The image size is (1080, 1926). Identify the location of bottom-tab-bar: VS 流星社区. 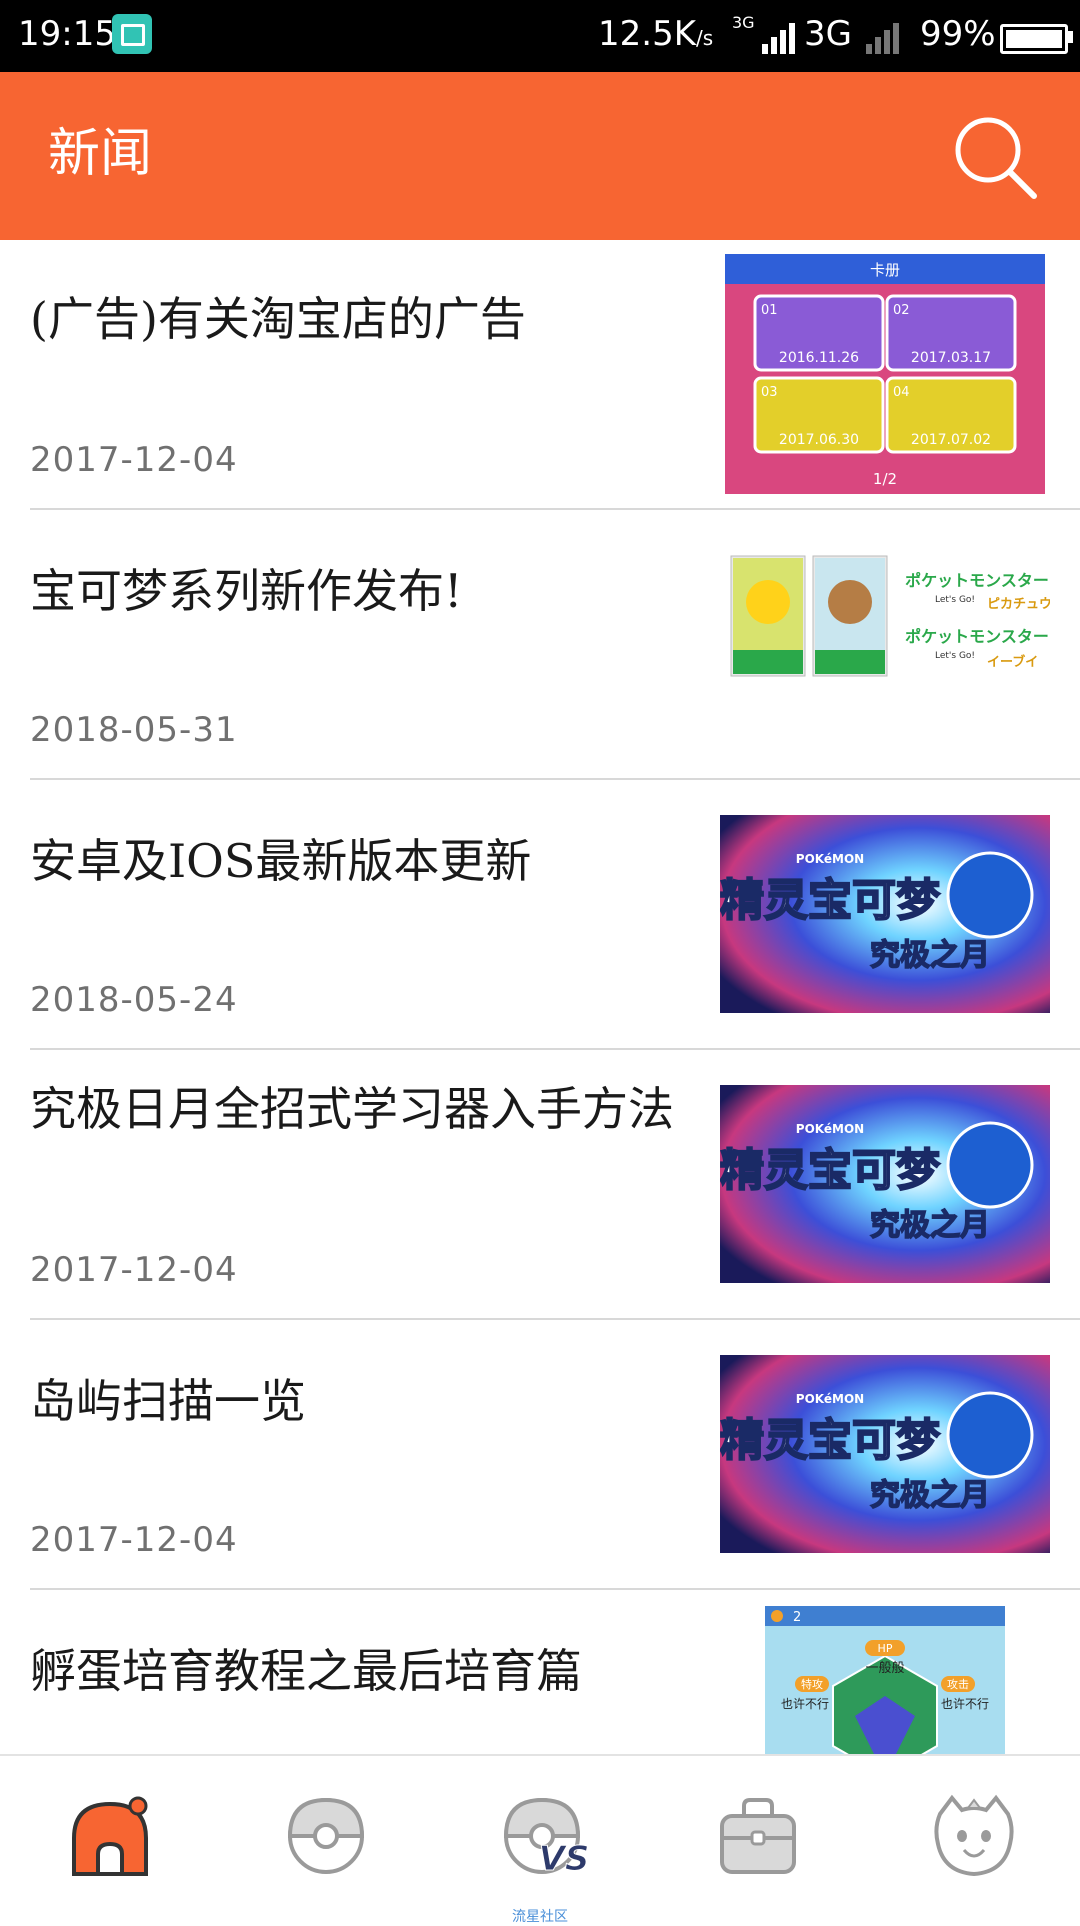
(540, 1839).